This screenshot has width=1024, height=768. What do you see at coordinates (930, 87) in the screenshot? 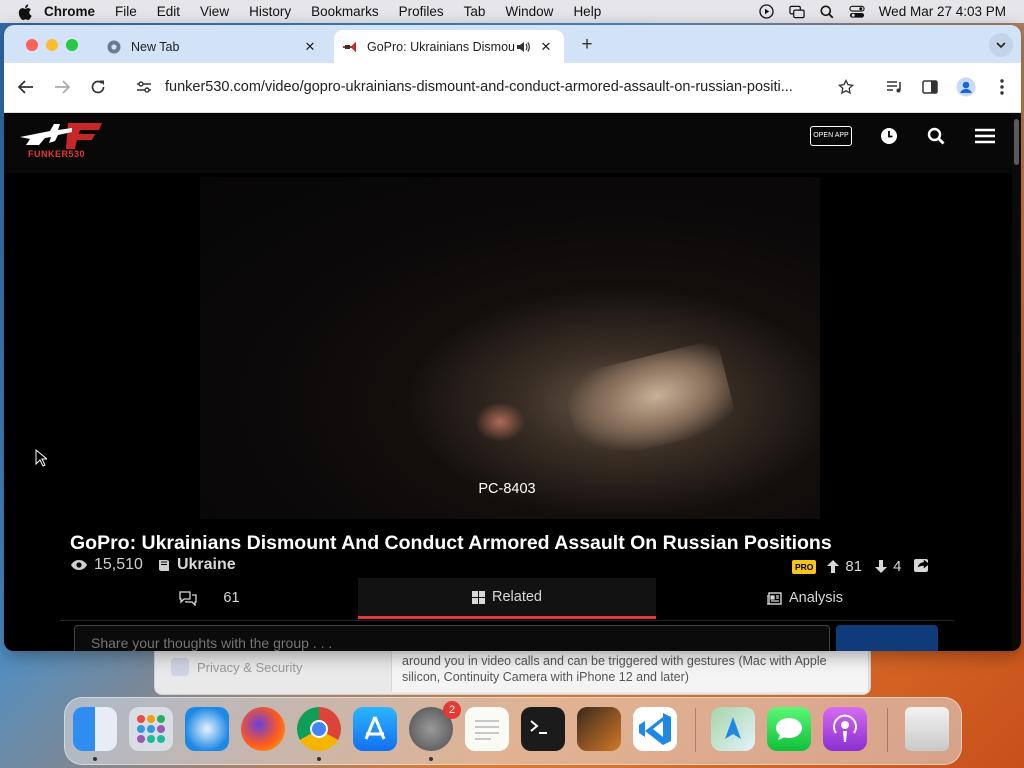
I see `side-panel-icon` at bounding box center [930, 87].